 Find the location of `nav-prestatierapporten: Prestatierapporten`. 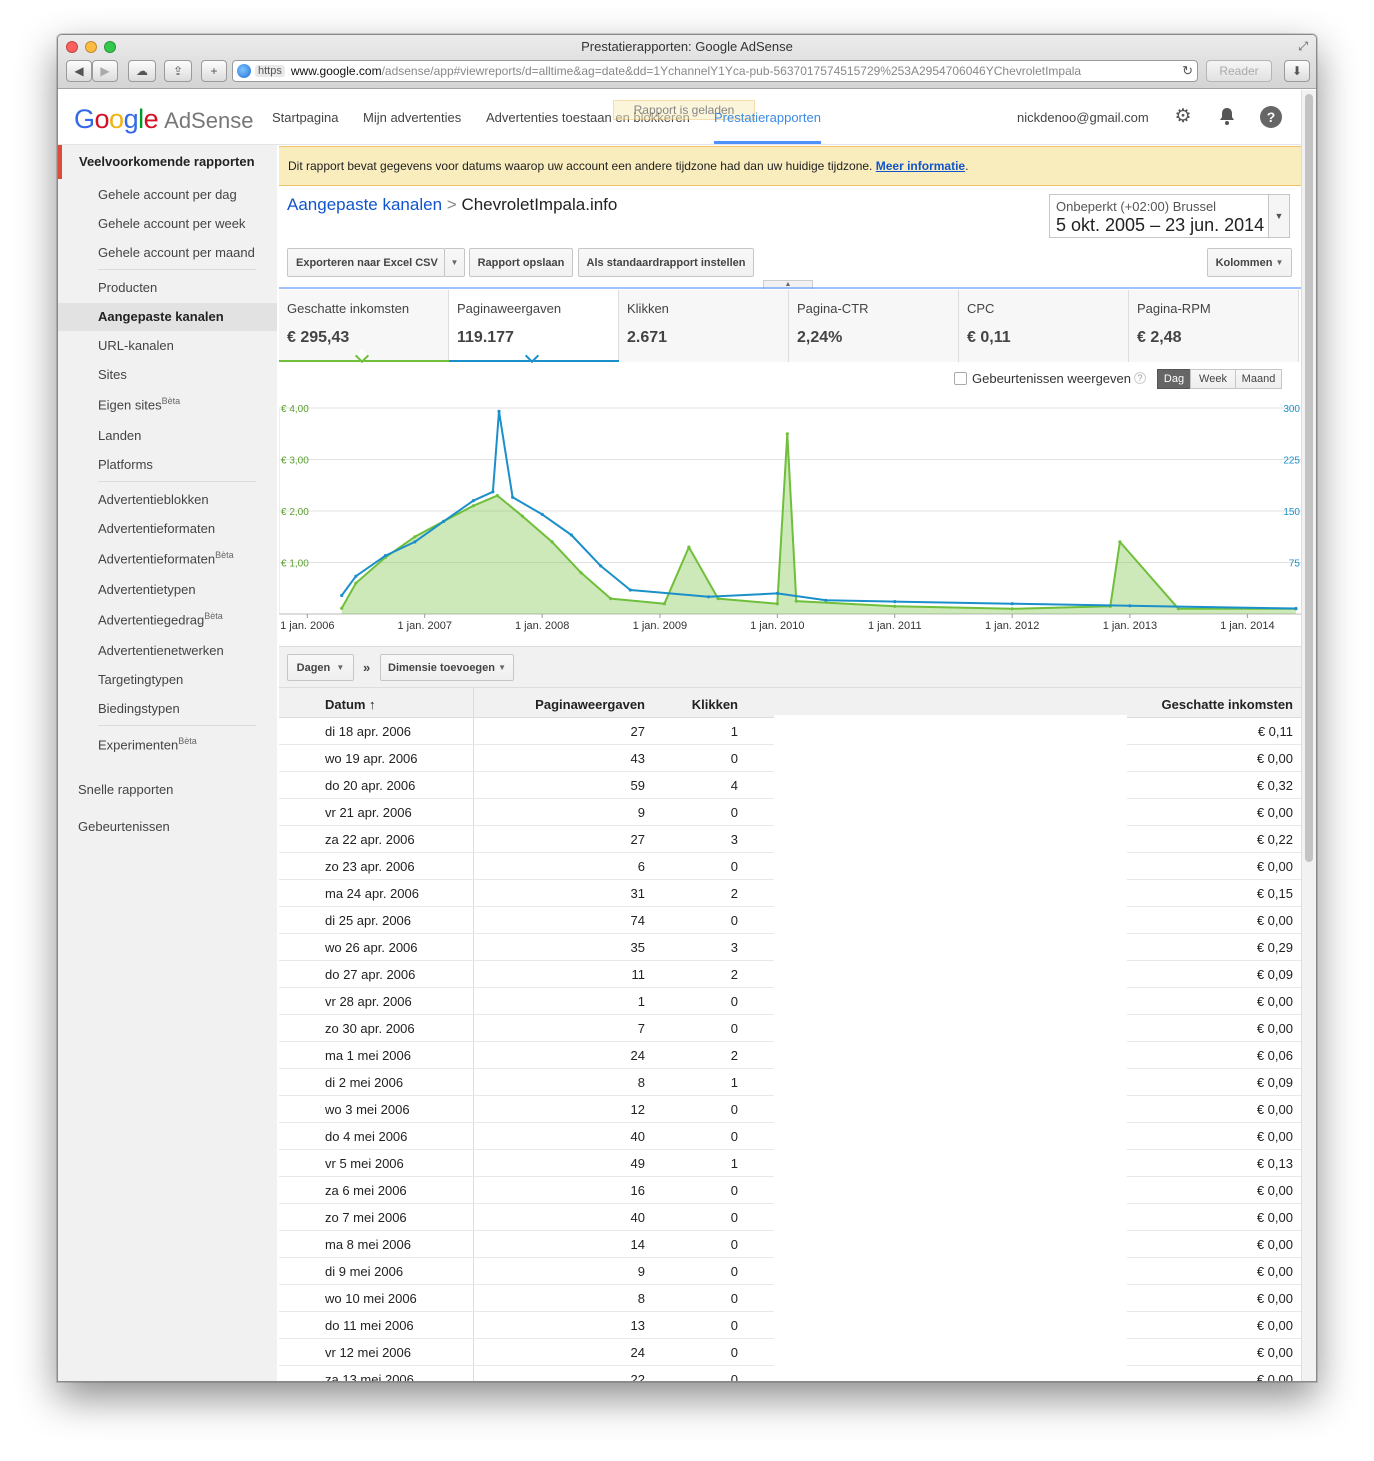

nav-prestatierapporten: Prestatierapporten is located at coordinates (767, 117).